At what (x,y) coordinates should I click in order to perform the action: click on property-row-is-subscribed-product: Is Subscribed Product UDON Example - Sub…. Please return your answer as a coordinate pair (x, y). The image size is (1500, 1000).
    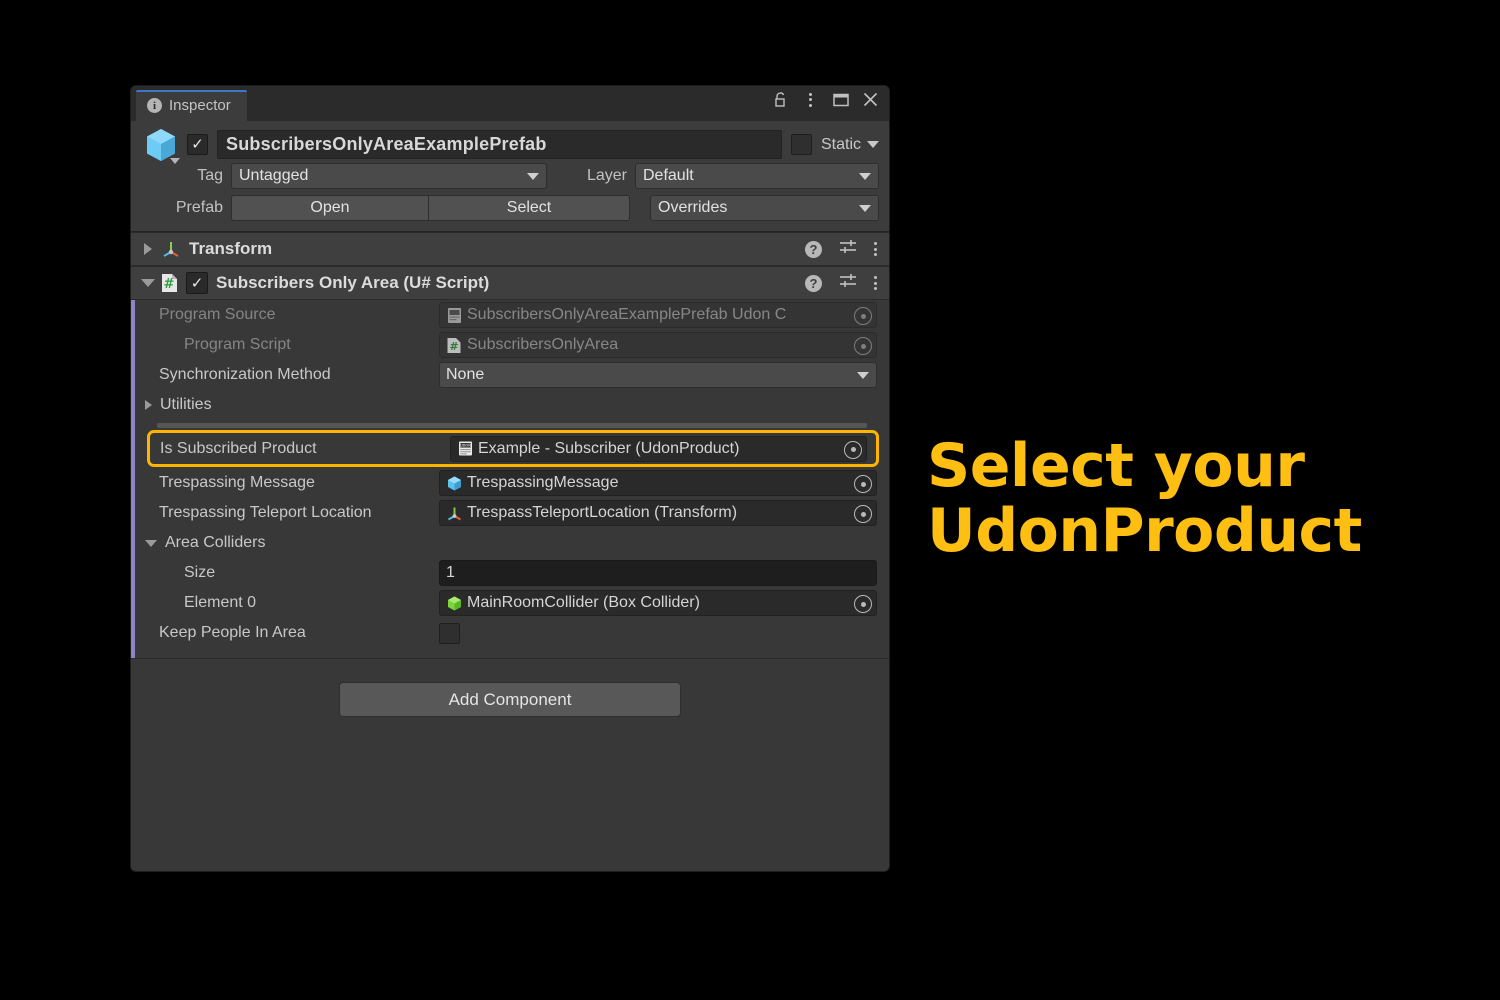
    Looking at the image, I should click on (513, 448).